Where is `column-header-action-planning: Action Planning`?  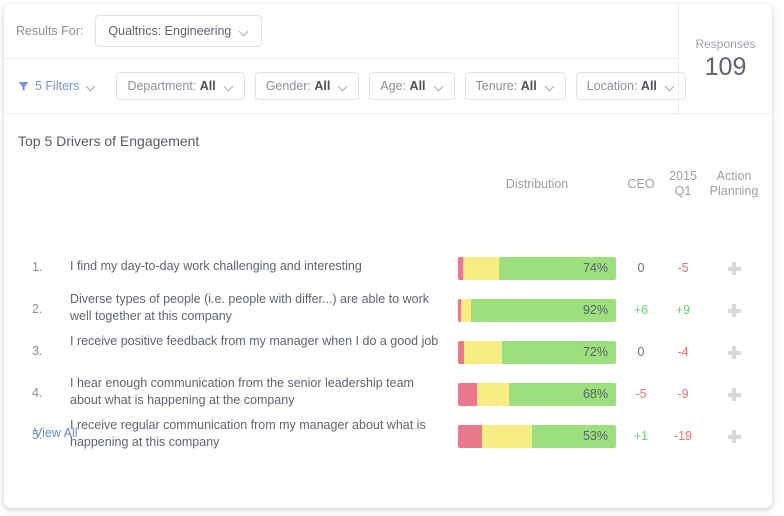 column-header-action-planning: Action Planning is located at coordinates (734, 184).